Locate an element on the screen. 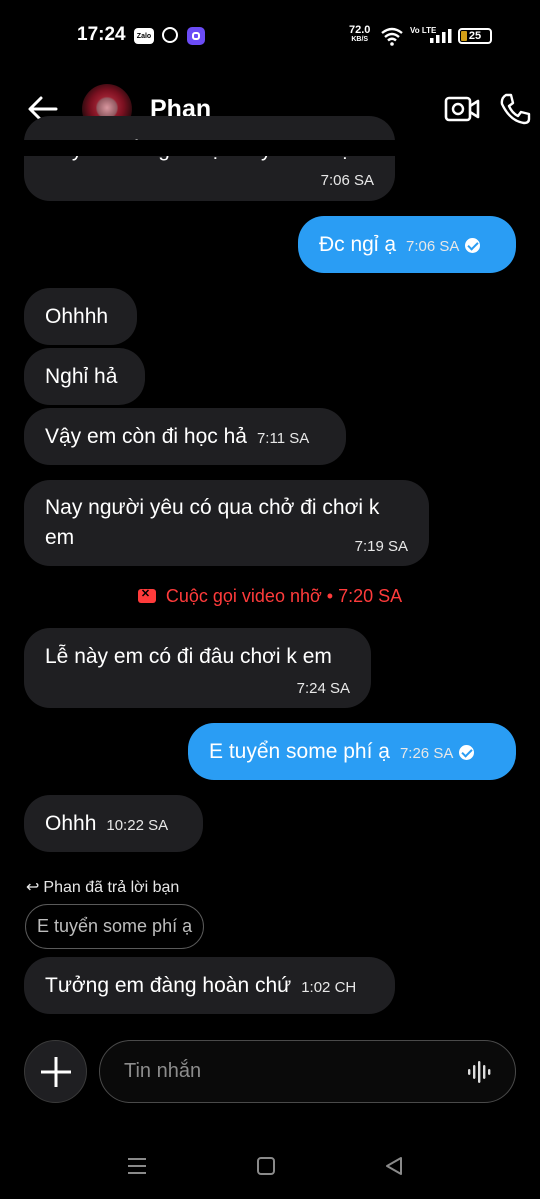  reply-label: Phan đã trả lời bạn is located at coordinates (111, 887).